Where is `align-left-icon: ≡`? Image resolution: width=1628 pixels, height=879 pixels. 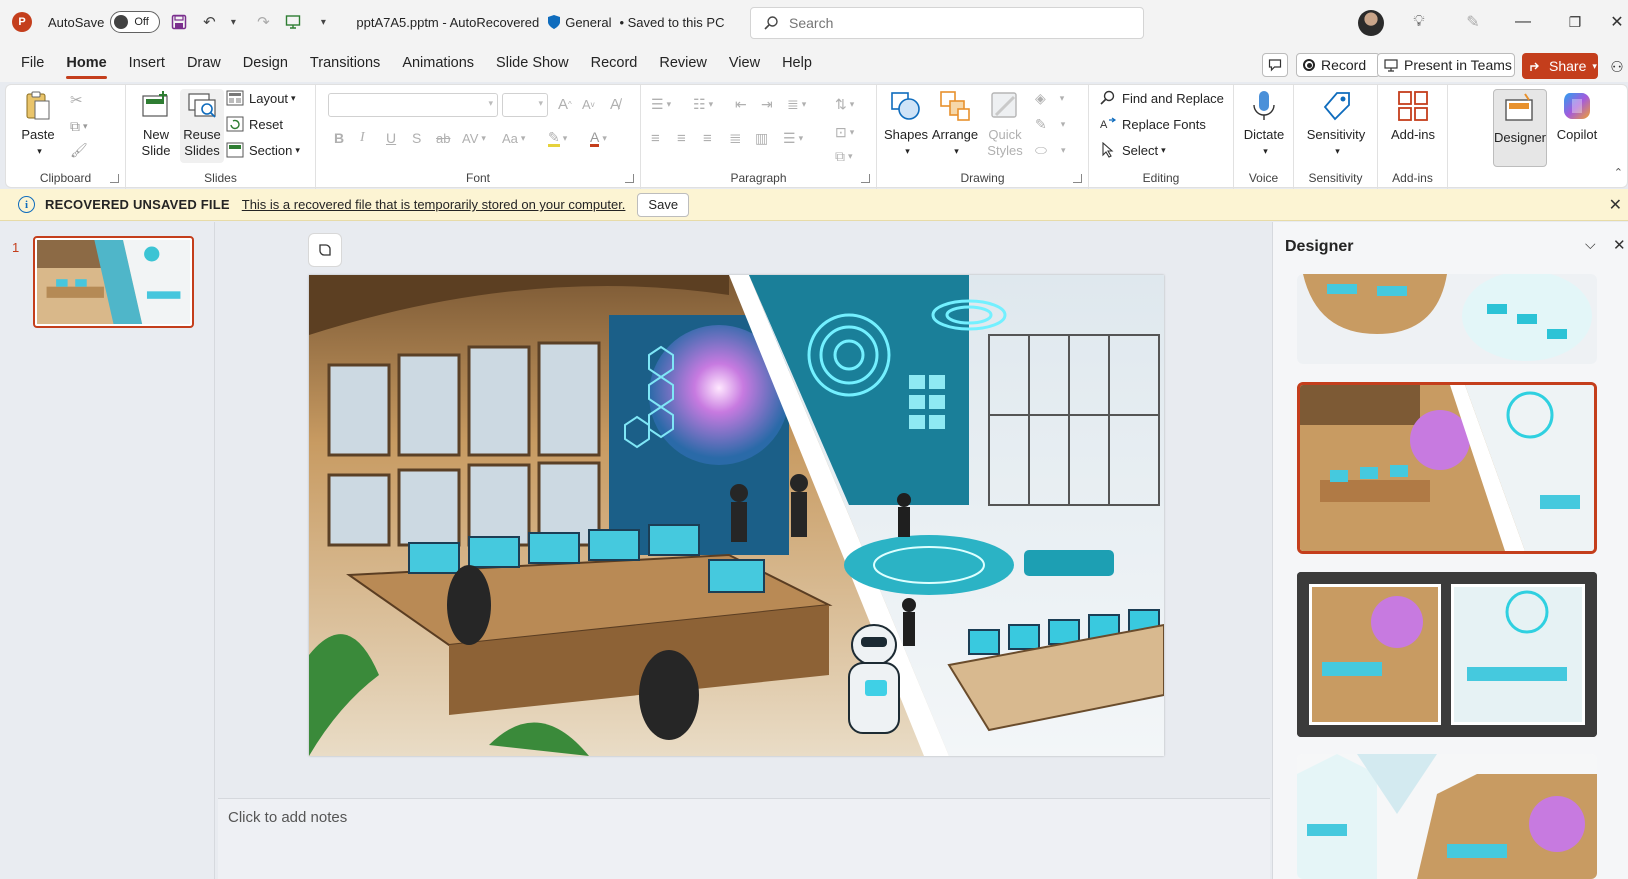 align-left-icon: ≡ is located at coordinates (655, 138).